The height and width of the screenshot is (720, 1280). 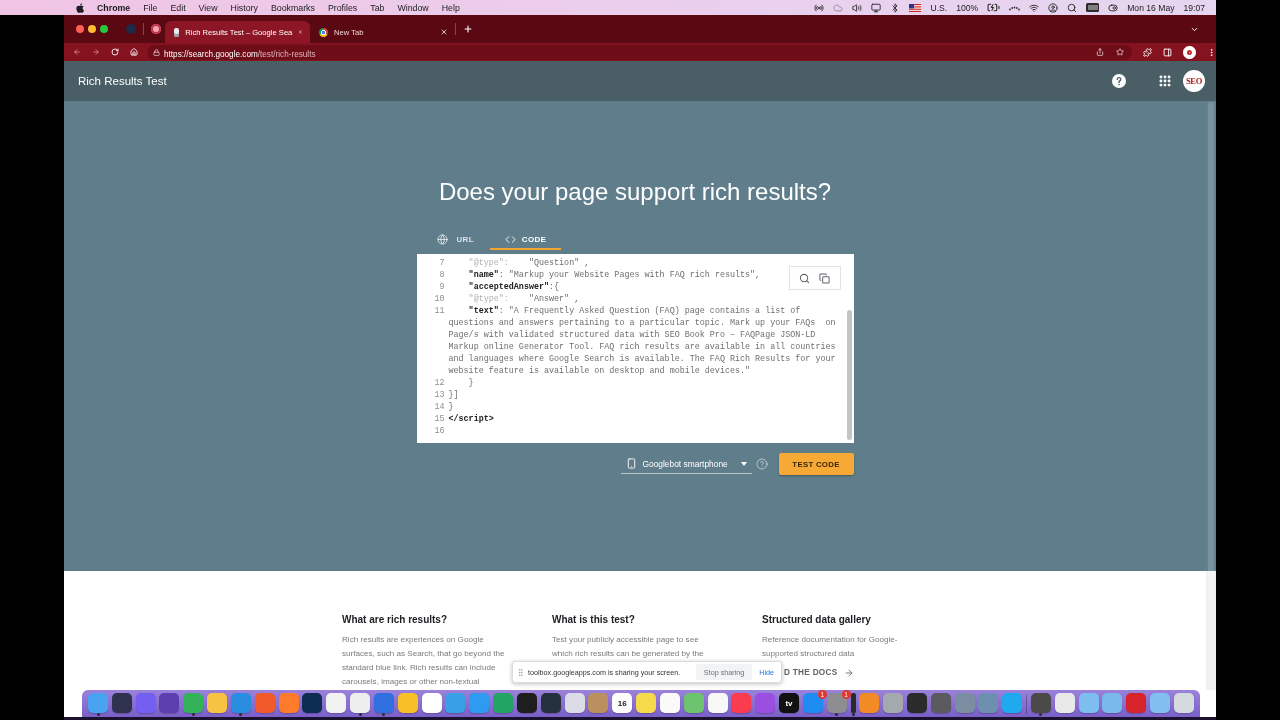 I want to click on address-field: https://search.google.com/test/rich-results, so click(x=640, y=52).